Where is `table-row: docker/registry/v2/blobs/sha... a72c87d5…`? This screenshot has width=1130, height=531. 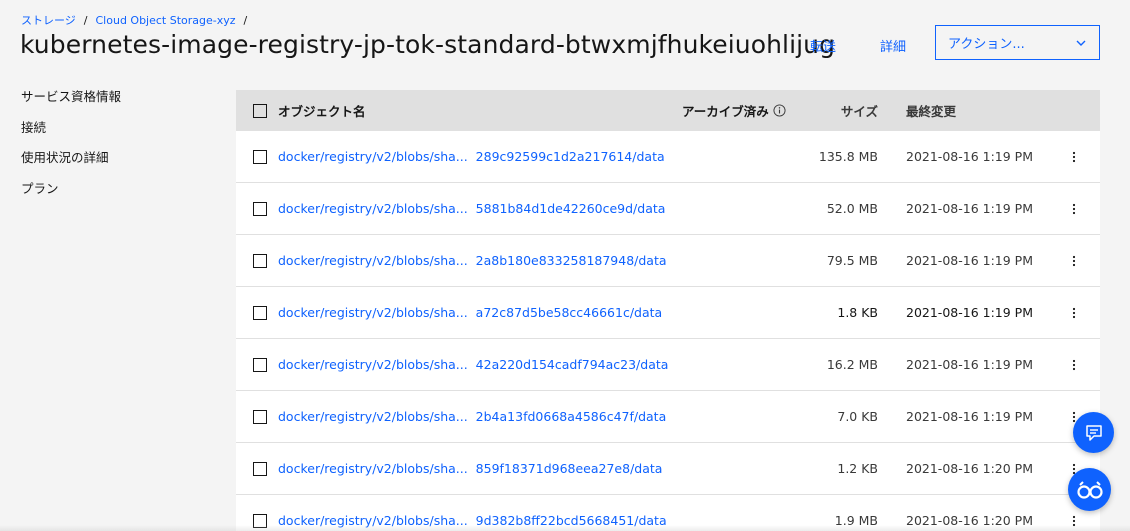 table-row: docker/registry/v2/blobs/sha... a72c87d5… is located at coordinates (668, 313).